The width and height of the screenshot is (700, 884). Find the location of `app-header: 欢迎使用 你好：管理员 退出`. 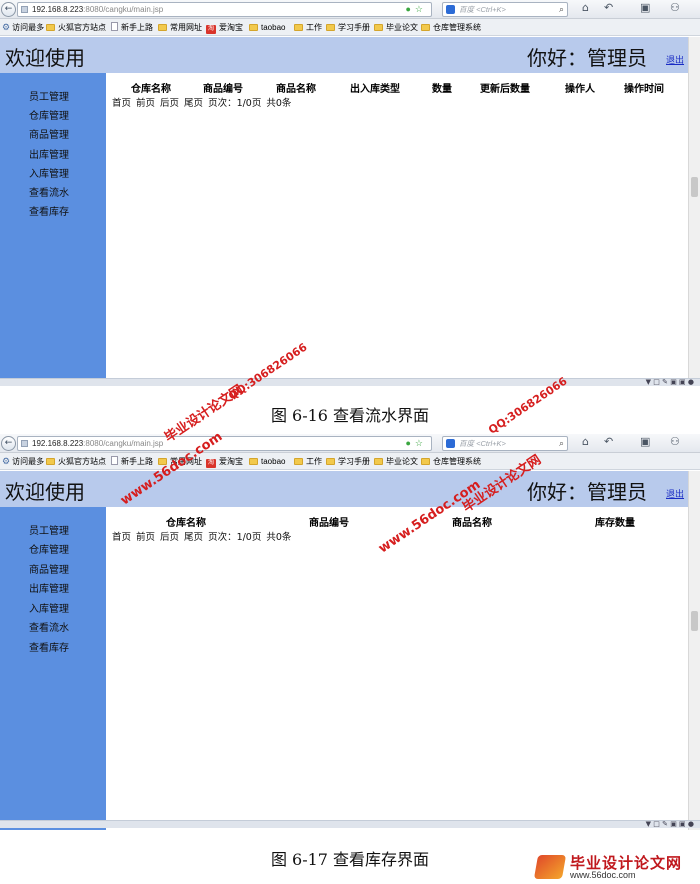

app-header: 欢迎使用 你好：管理员 退出 is located at coordinates (344, 55).